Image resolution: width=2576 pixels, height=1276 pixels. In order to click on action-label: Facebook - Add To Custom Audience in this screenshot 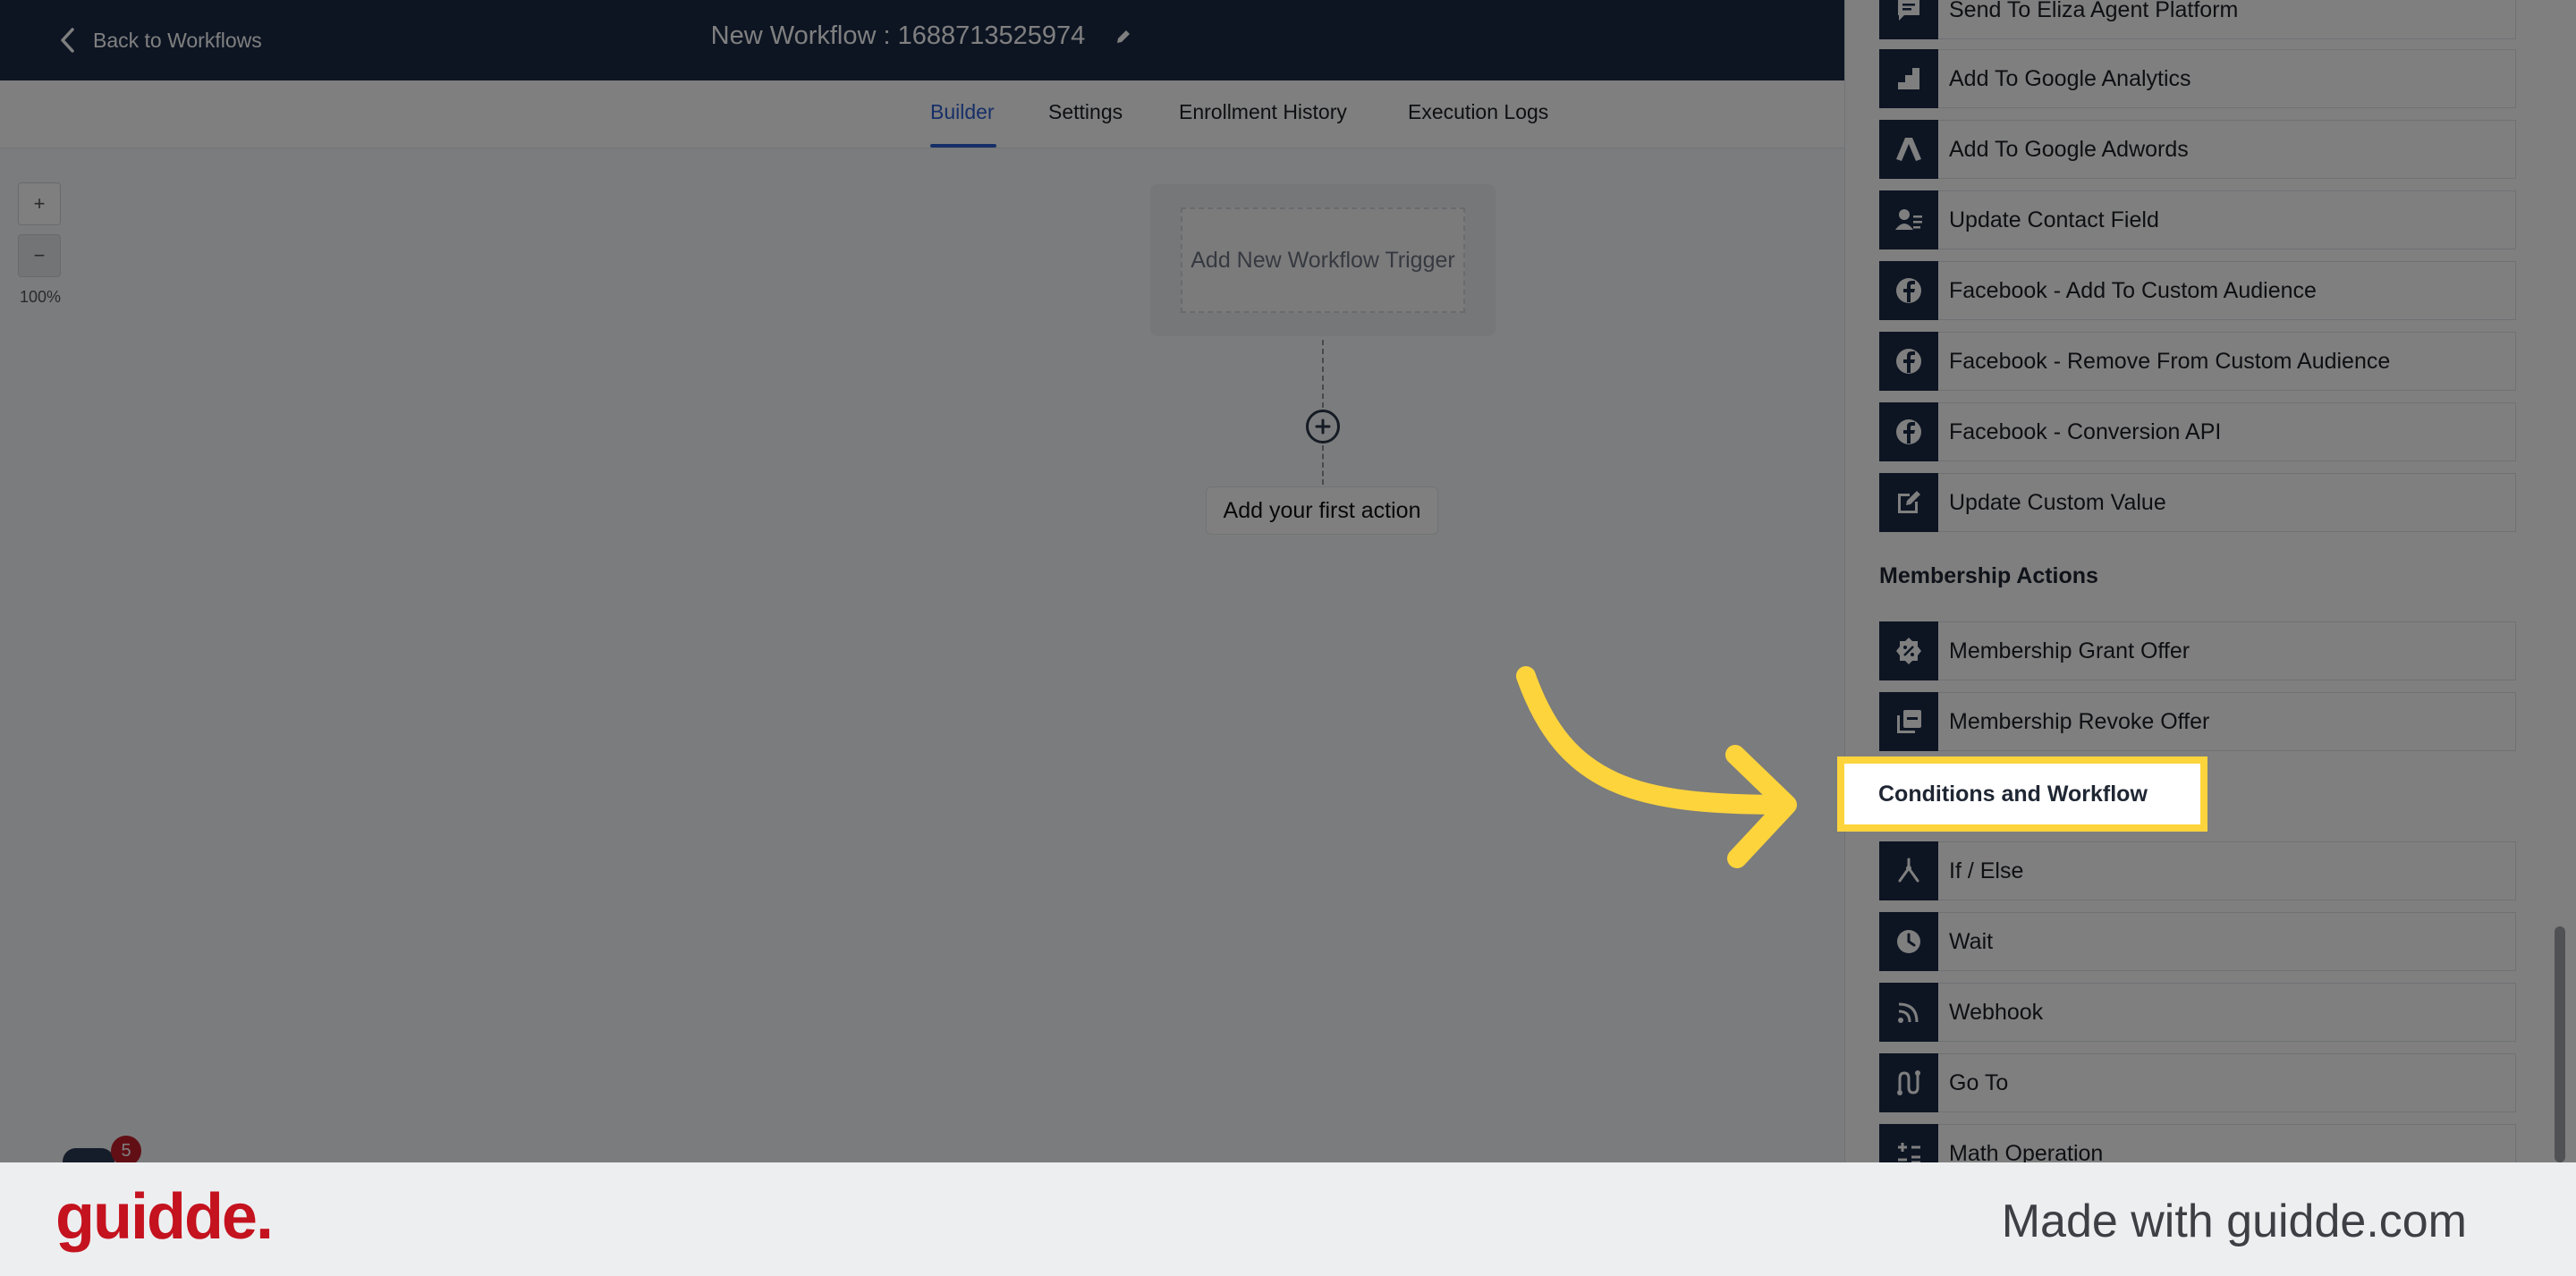, I will do `click(2133, 290)`.